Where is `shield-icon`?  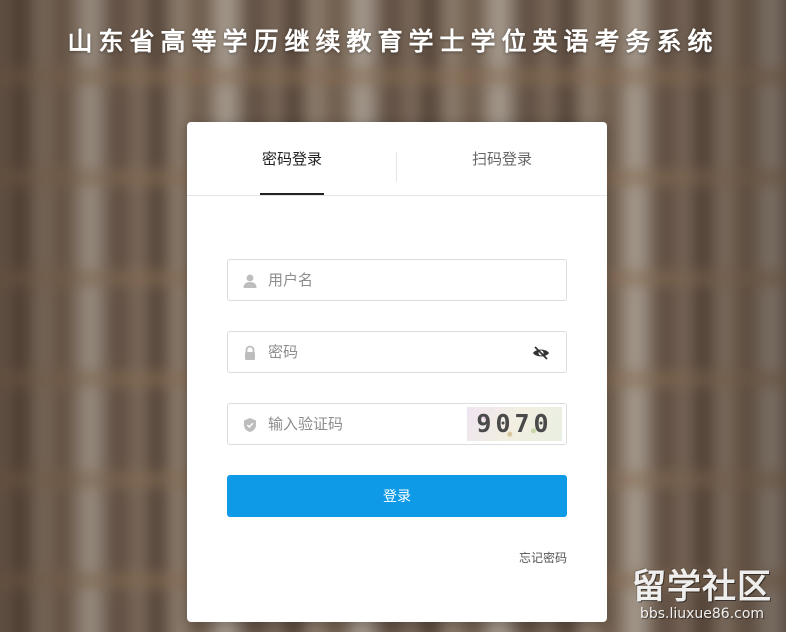
shield-icon is located at coordinates (250, 425).